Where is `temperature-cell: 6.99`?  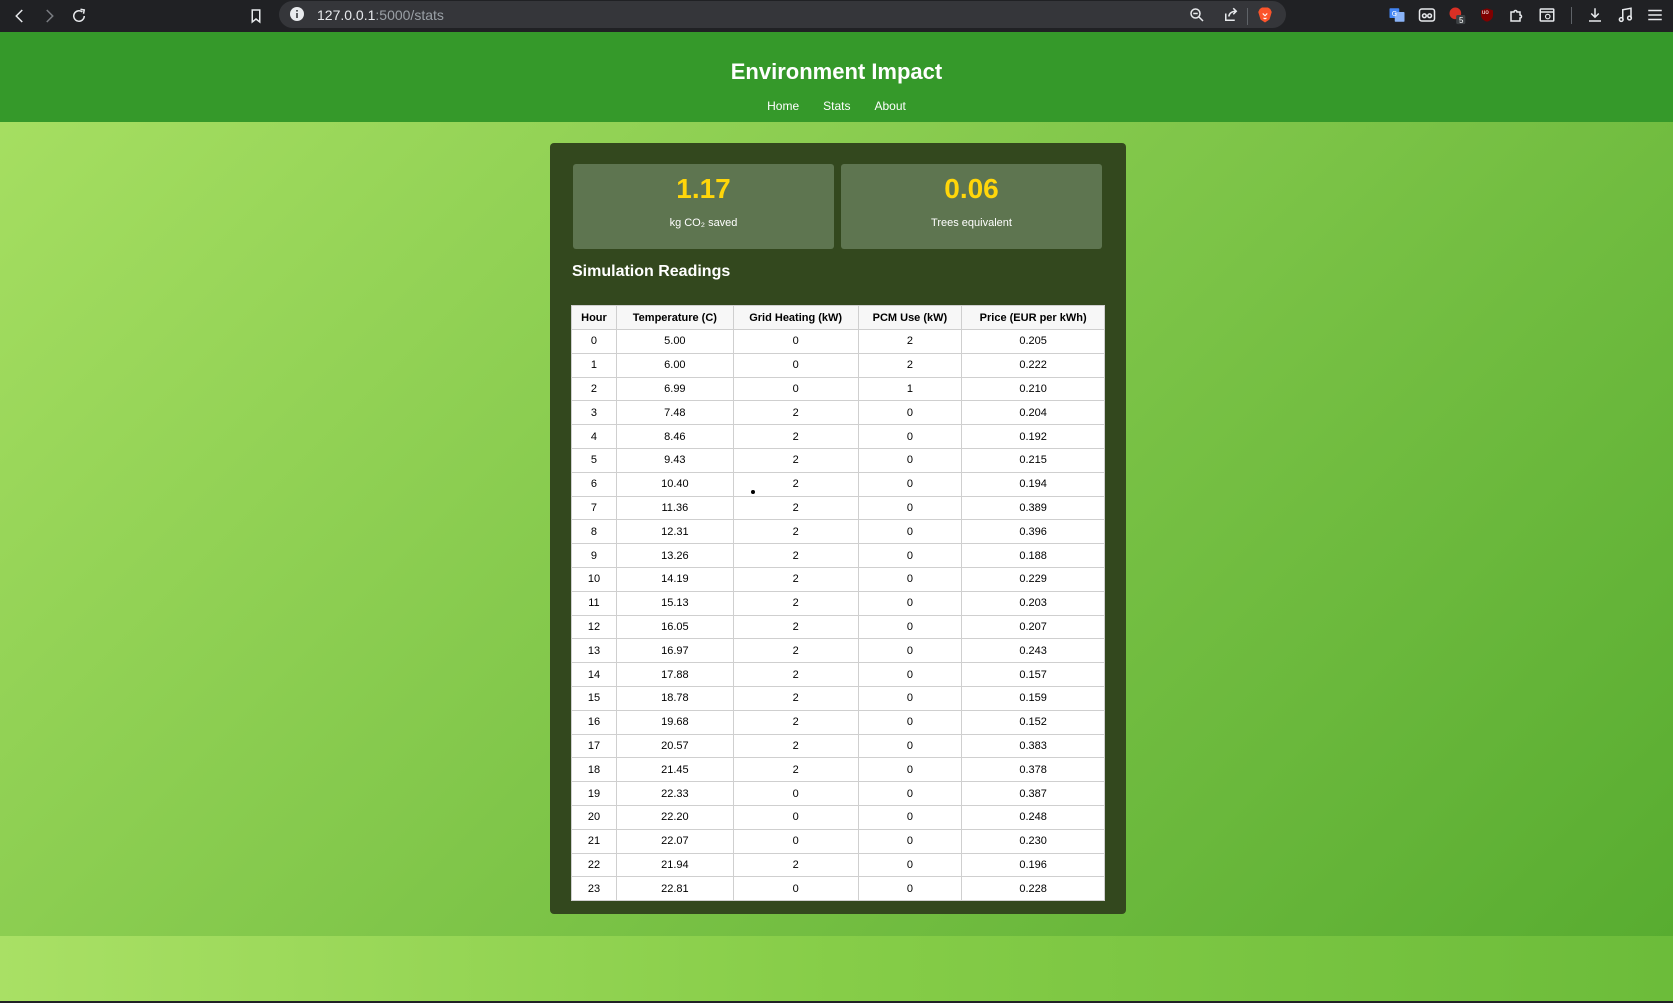 temperature-cell: 6.99 is located at coordinates (674, 389).